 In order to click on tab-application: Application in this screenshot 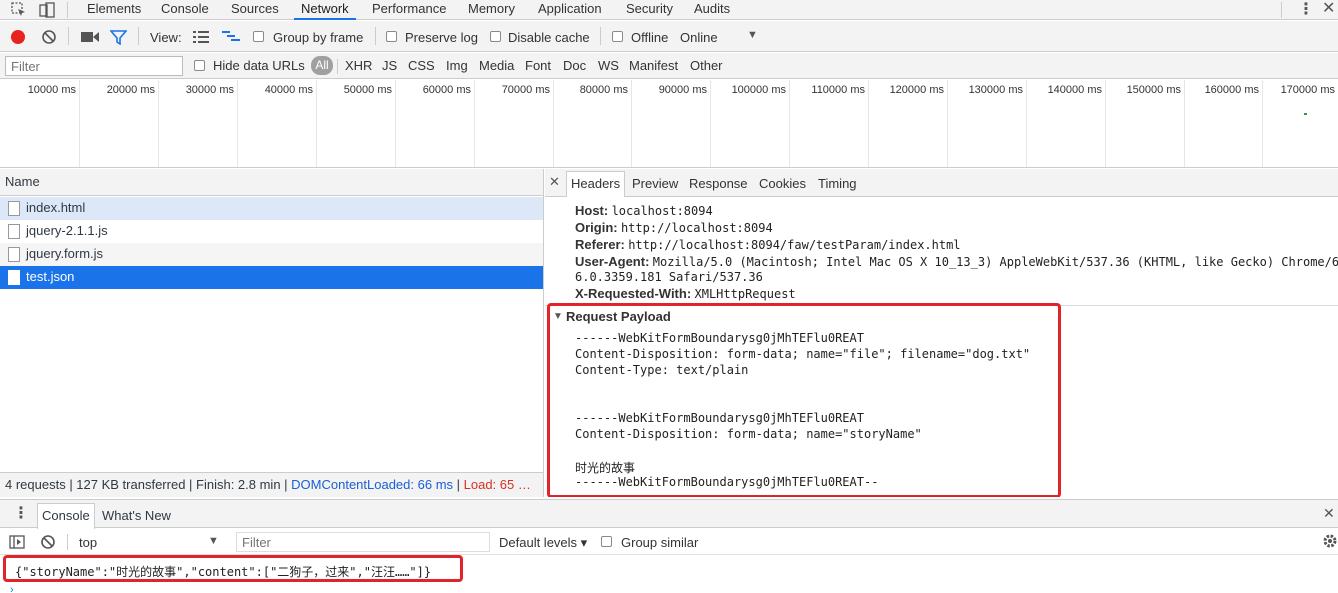, I will do `click(570, 10)`.